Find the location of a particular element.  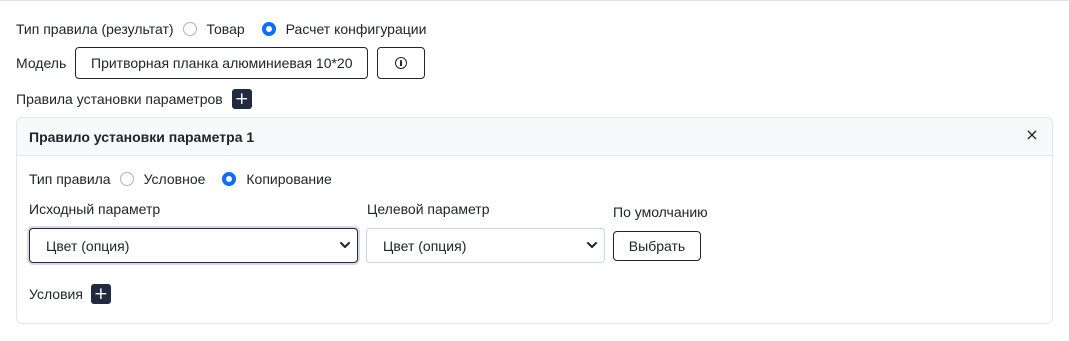

radio-product-label: Товар is located at coordinates (226, 29).